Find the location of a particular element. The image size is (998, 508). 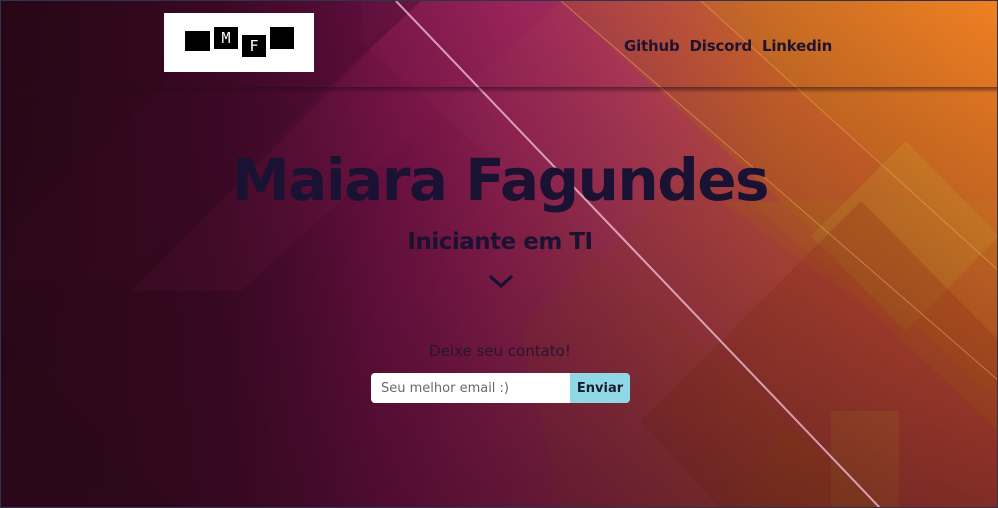

send-button: Enviar is located at coordinates (600, 388).